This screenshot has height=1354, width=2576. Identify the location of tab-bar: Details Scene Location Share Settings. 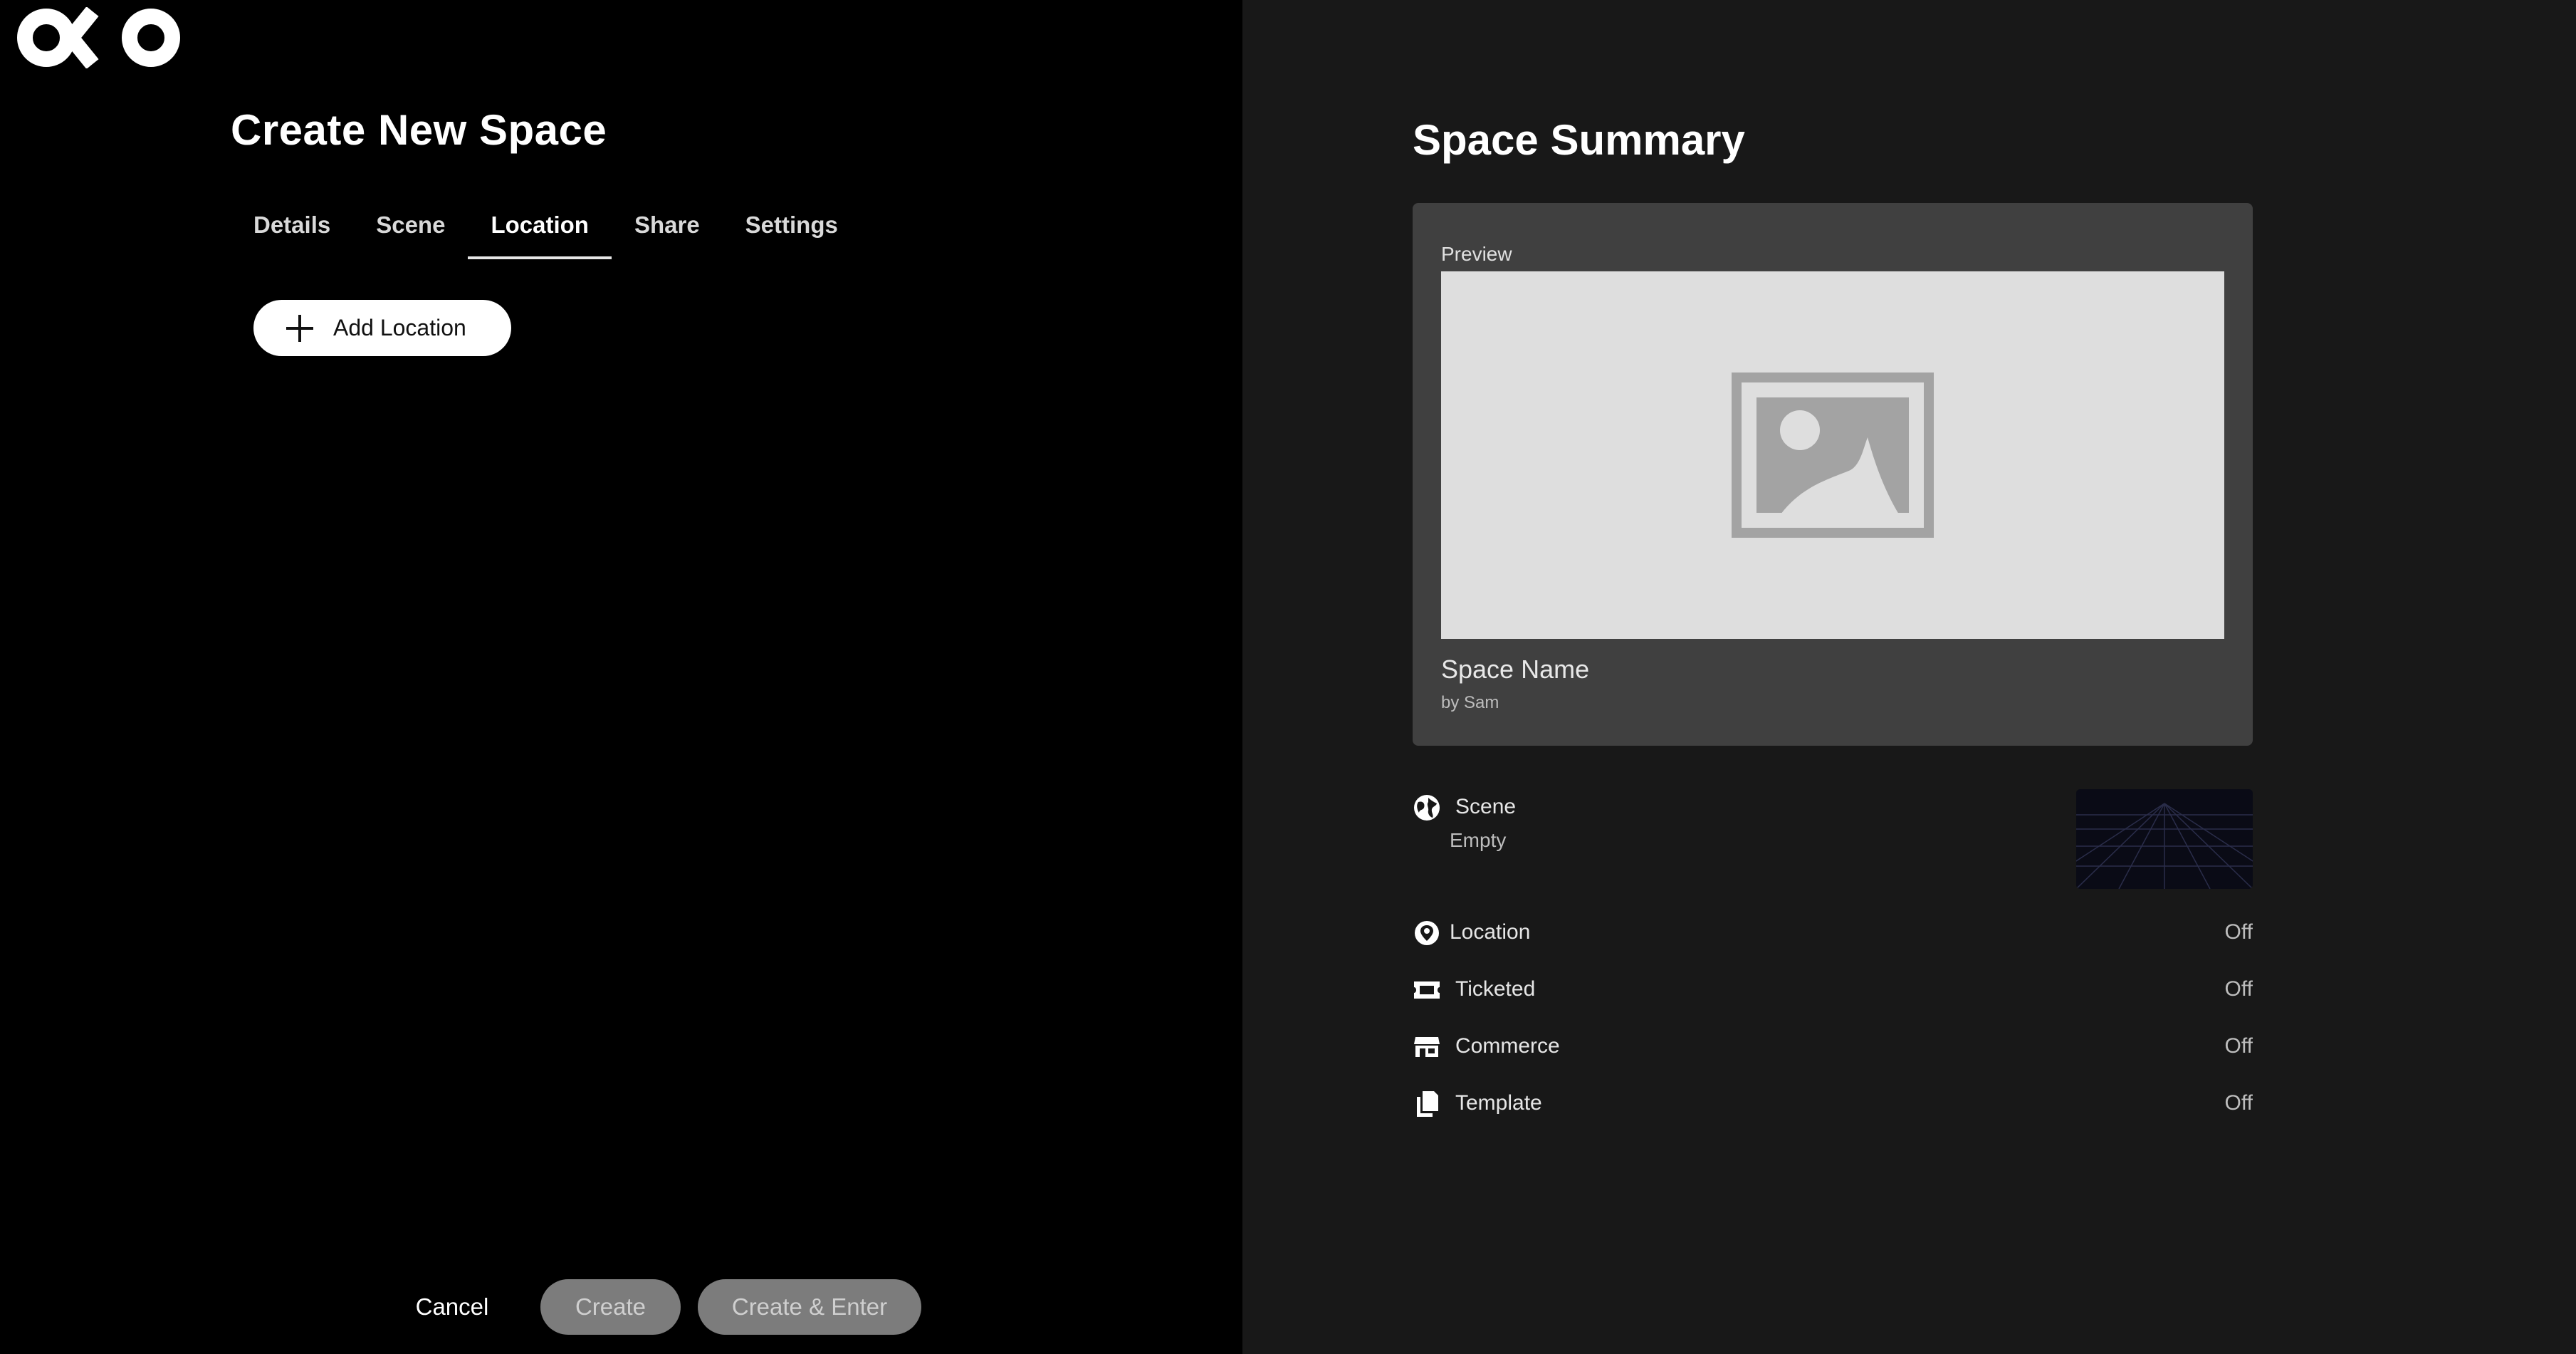
(546, 233).